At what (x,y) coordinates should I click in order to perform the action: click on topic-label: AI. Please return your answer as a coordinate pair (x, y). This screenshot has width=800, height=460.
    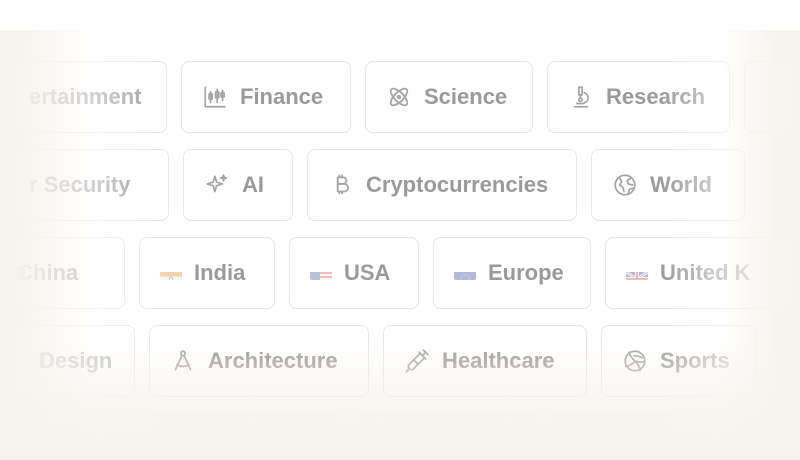
    Looking at the image, I should click on (253, 184).